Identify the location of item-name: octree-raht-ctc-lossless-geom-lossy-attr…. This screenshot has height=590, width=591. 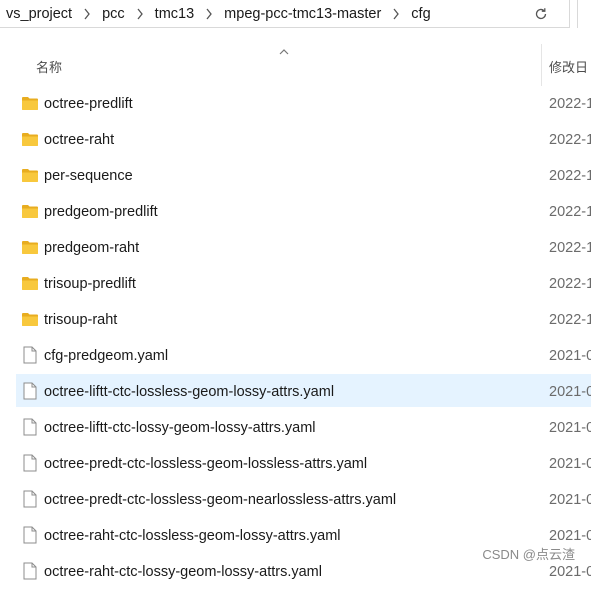
(192, 536).